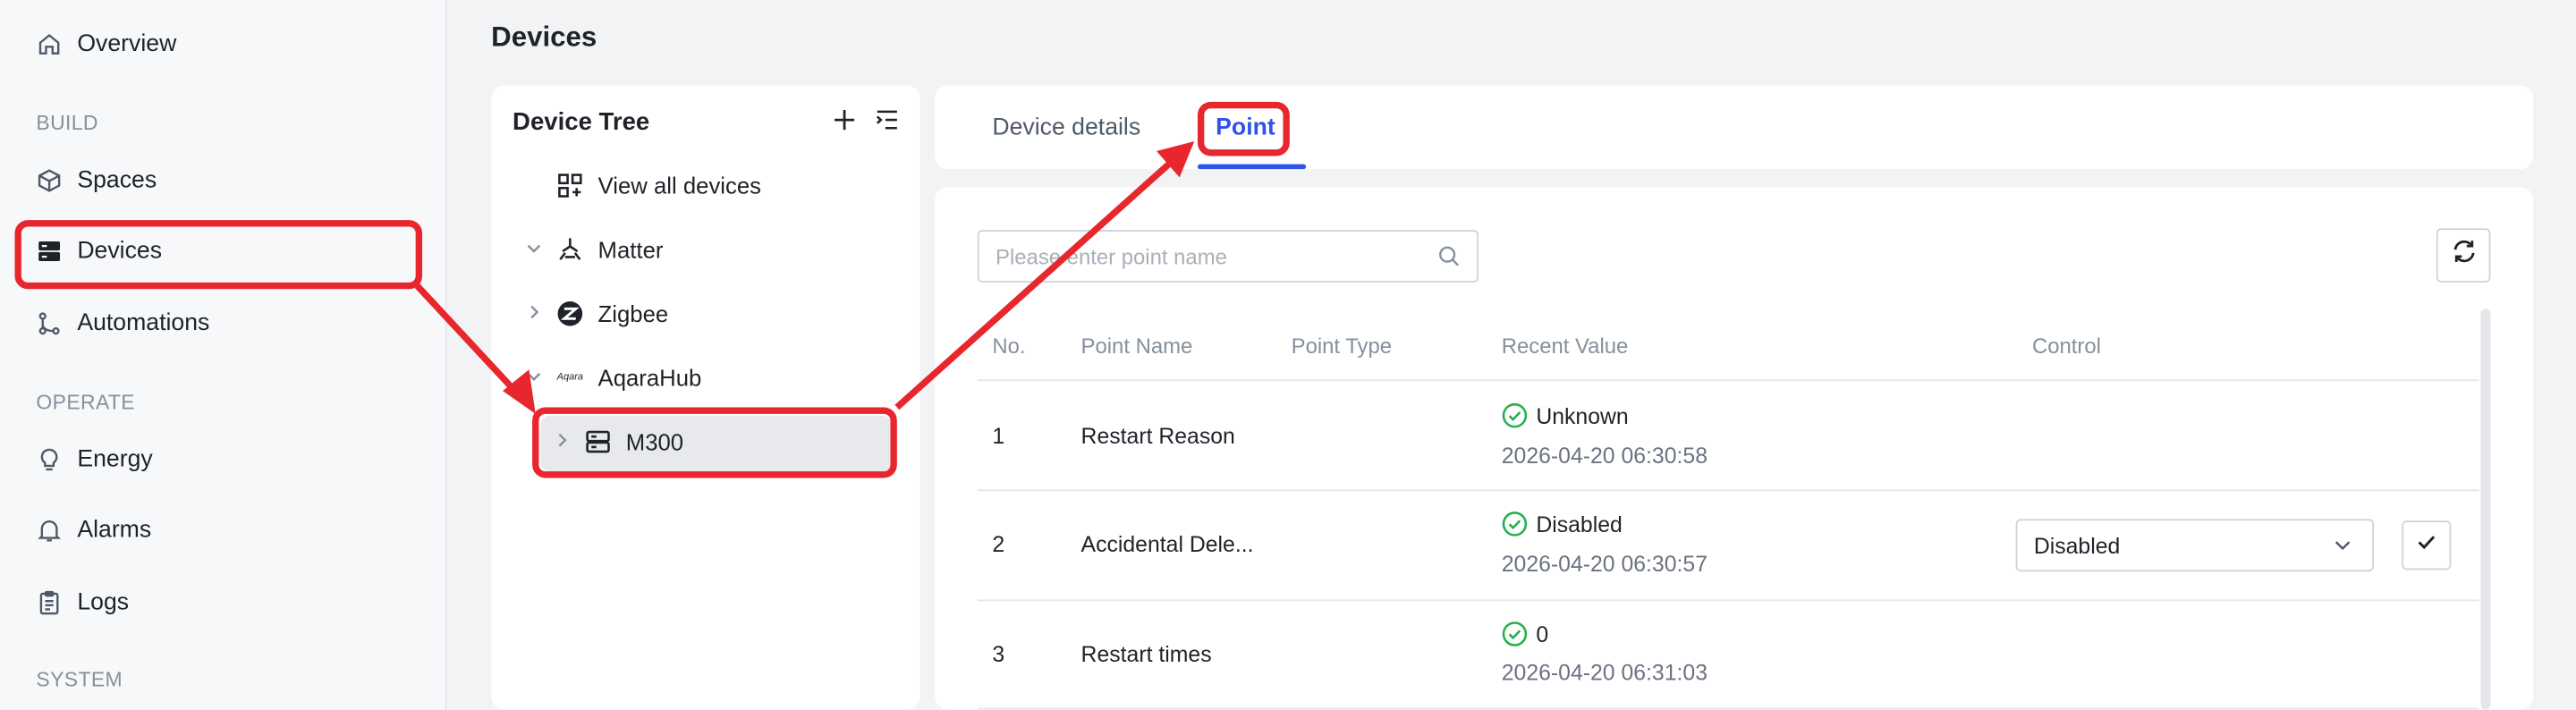  What do you see at coordinates (49, 323) in the screenshot?
I see `branch-icon` at bounding box center [49, 323].